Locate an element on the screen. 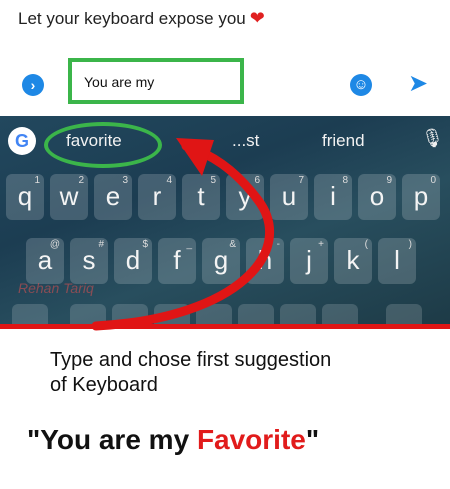 The width and height of the screenshot is (450, 489). instruction-line-2: of Keyboard is located at coordinates (104, 385).